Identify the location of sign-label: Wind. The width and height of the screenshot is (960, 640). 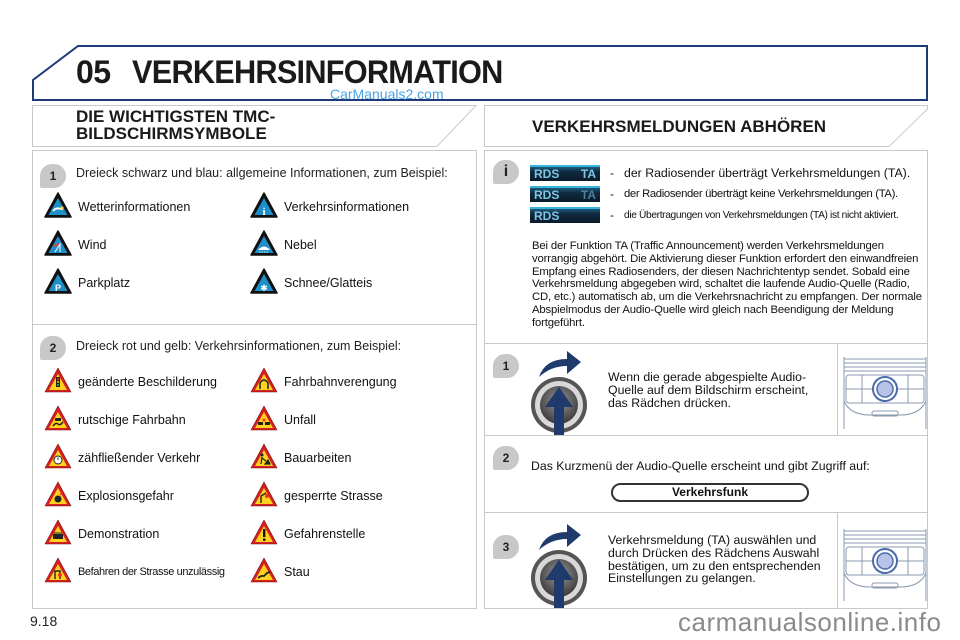
(92, 245).